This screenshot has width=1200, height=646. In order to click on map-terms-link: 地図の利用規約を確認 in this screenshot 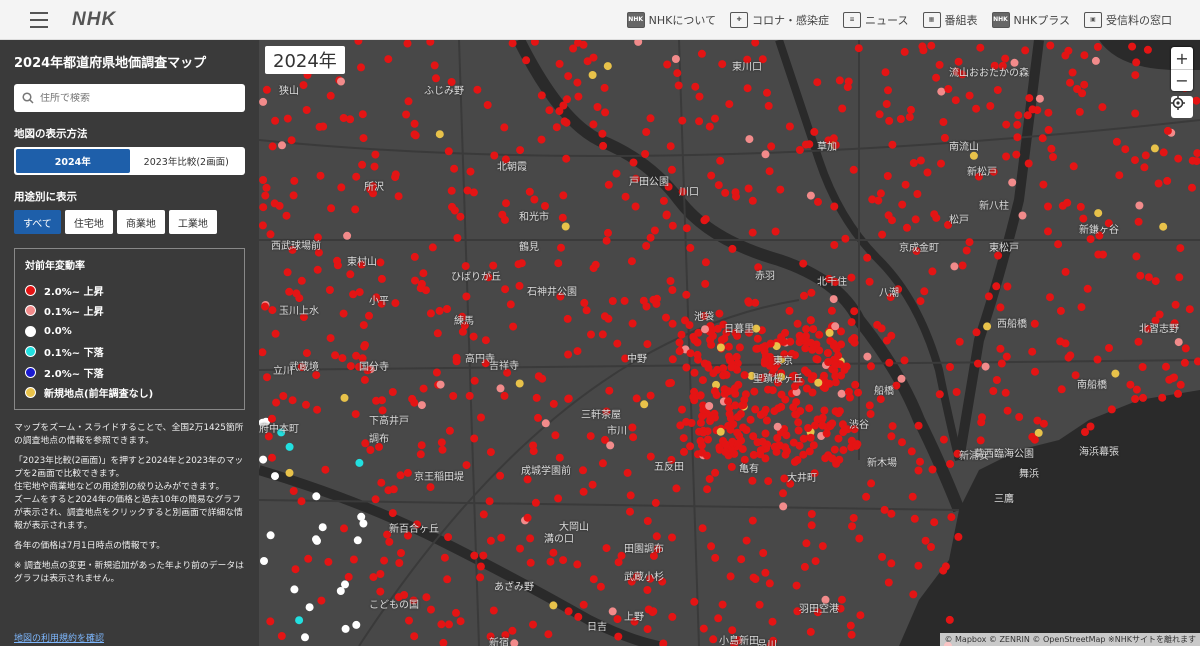, I will do `click(59, 637)`.